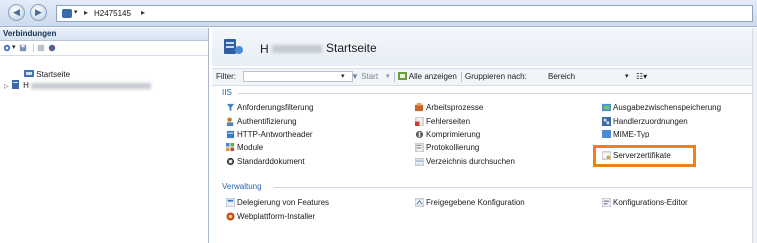 This screenshot has width=757, height=243. I want to click on feature-mime-typ: MIME-Typ, so click(625, 134).